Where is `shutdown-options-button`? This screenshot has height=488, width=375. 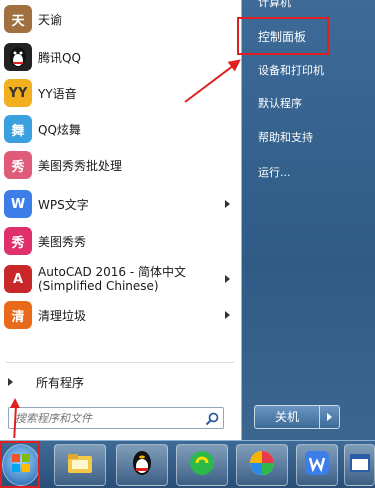
shutdown-options-button is located at coordinates (329, 417).